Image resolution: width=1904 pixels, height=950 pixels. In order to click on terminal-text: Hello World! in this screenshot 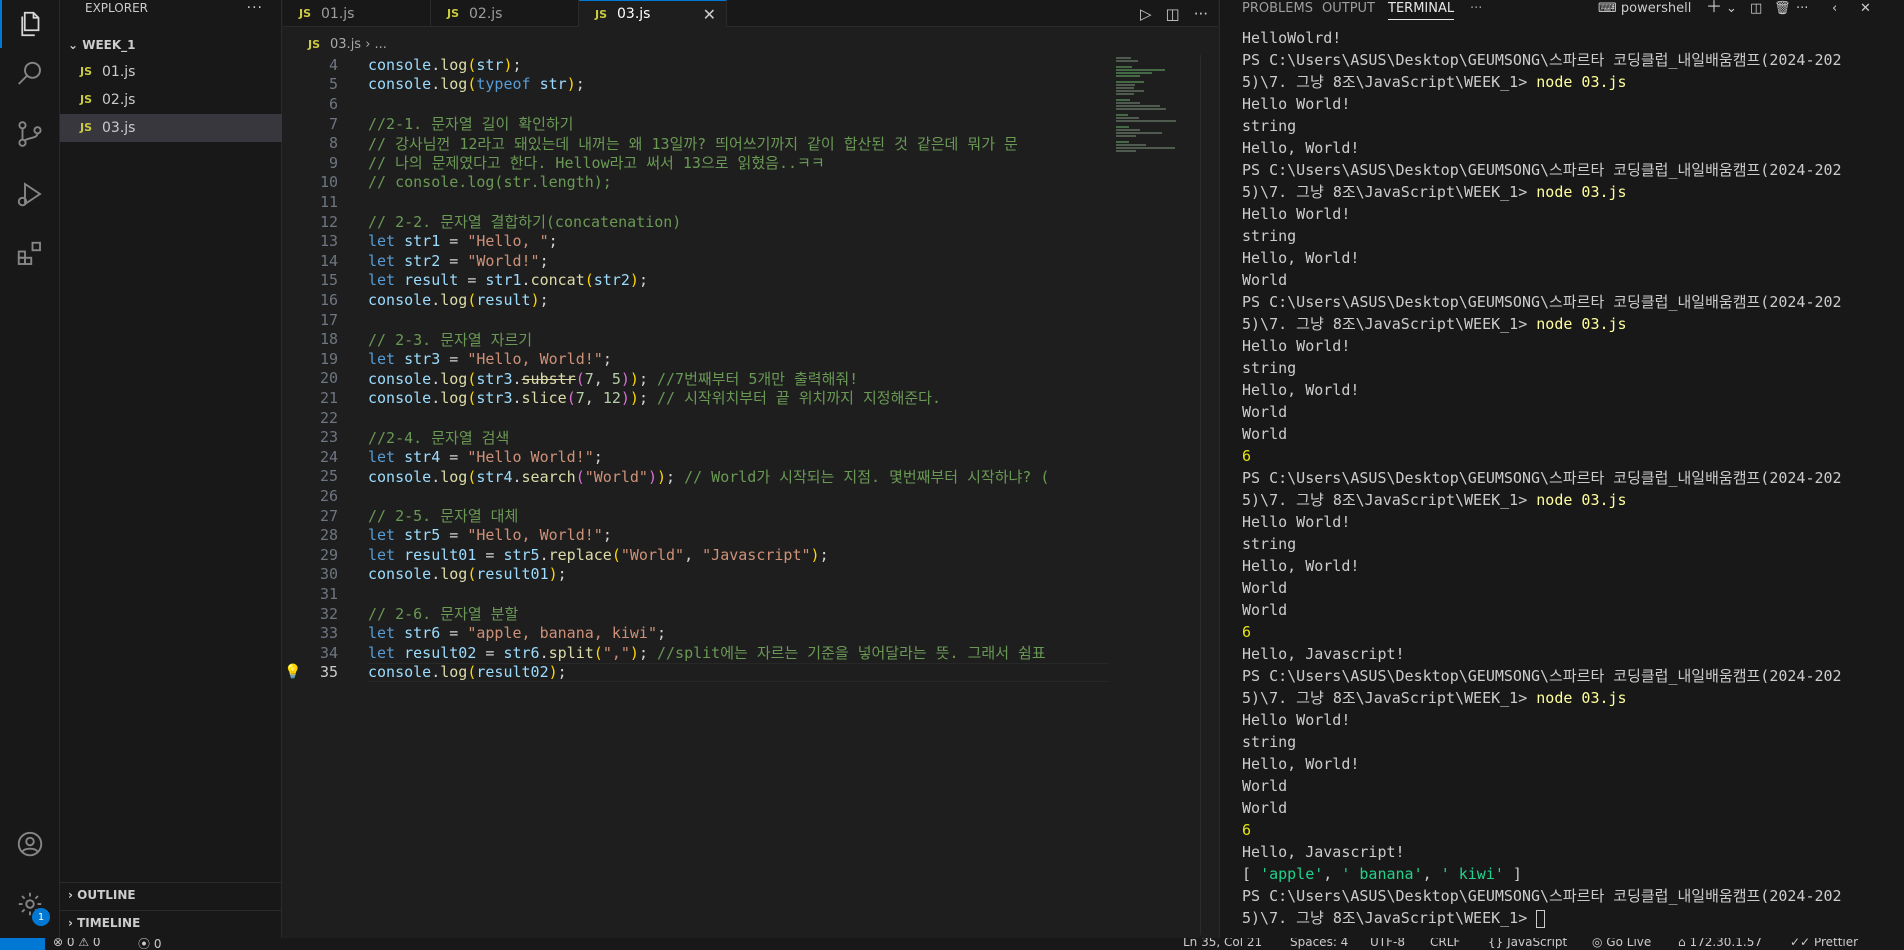, I will do `click(1296, 346)`.